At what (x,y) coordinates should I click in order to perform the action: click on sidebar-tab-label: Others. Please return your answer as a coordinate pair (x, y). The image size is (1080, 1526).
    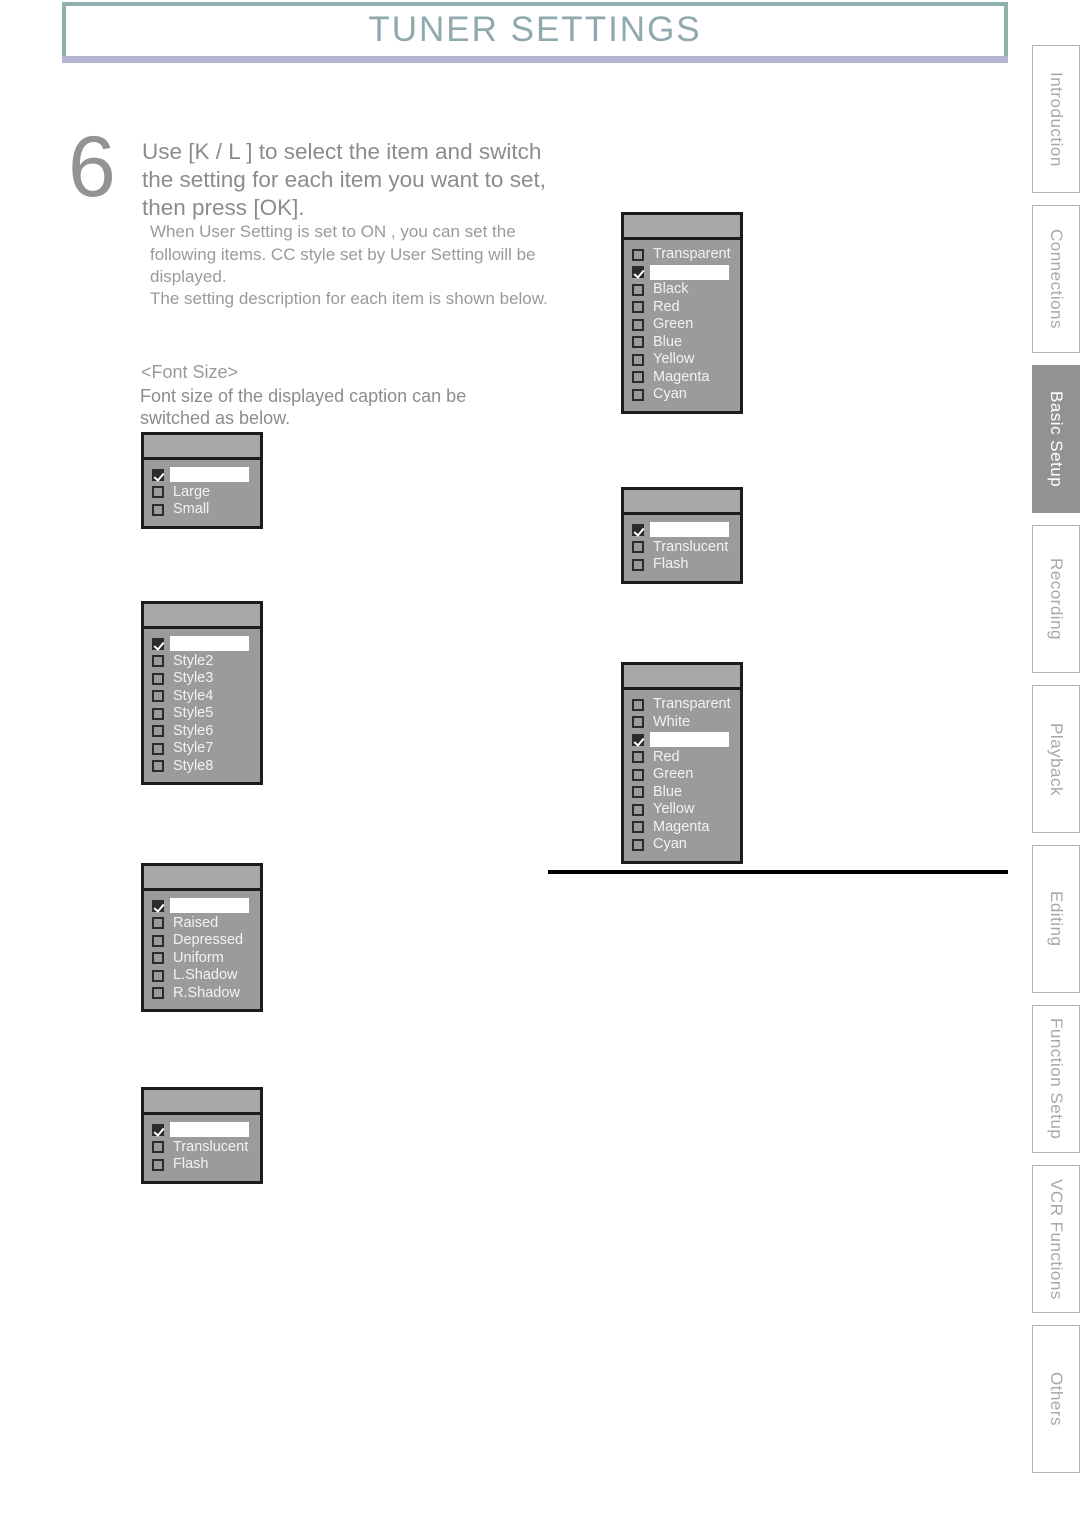
    Looking at the image, I should click on (1056, 1399).